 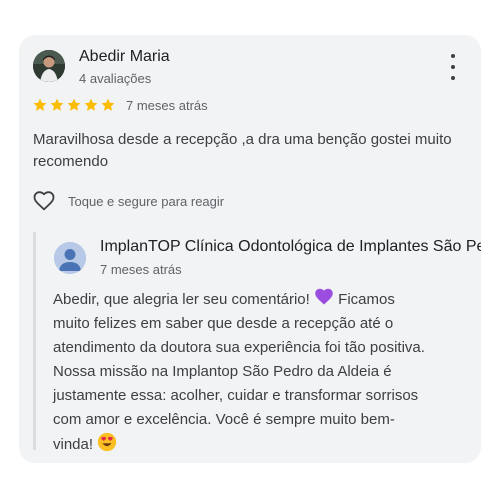 I want to click on star-rating: 7 meses atrás, so click(x=120, y=105).